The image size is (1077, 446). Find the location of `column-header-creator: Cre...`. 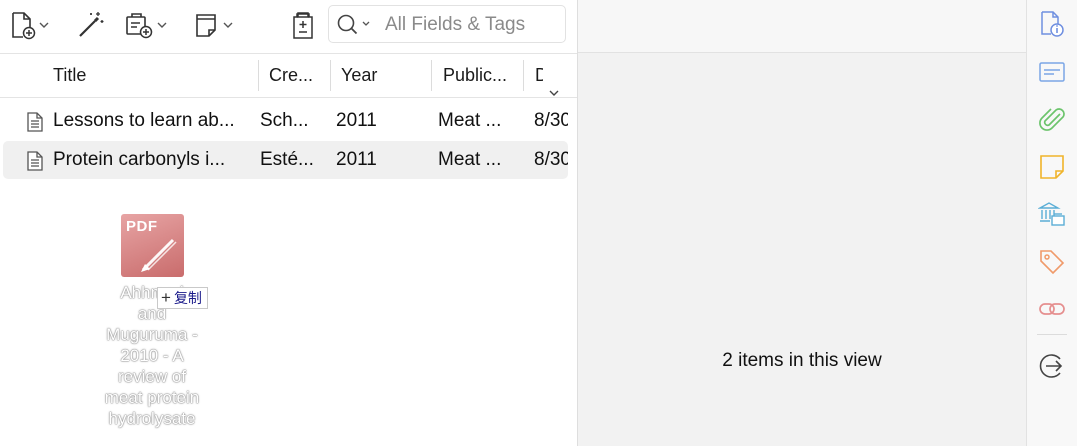

column-header-creator: Cre... is located at coordinates (298, 75).